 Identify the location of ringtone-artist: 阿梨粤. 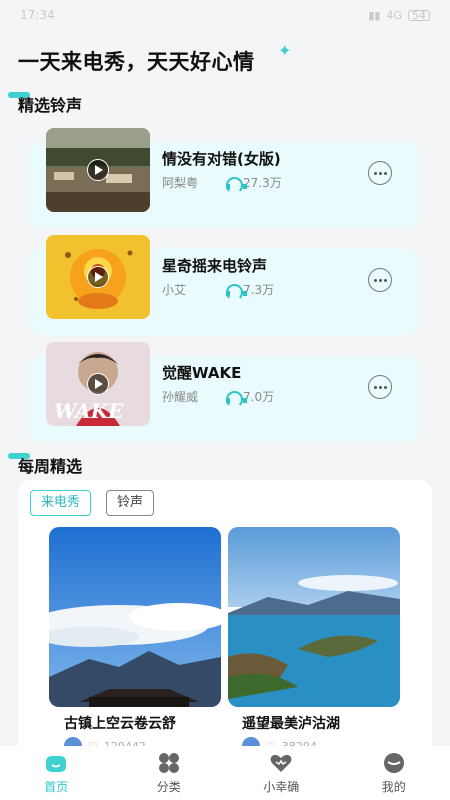
(180, 183).